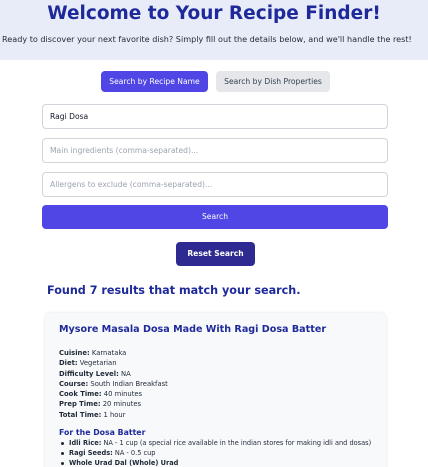 The width and height of the screenshot is (428, 467). What do you see at coordinates (124, 463) in the screenshot?
I see `ingredient-name: Whole Urad Dal (Whole) Urad` at bounding box center [124, 463].